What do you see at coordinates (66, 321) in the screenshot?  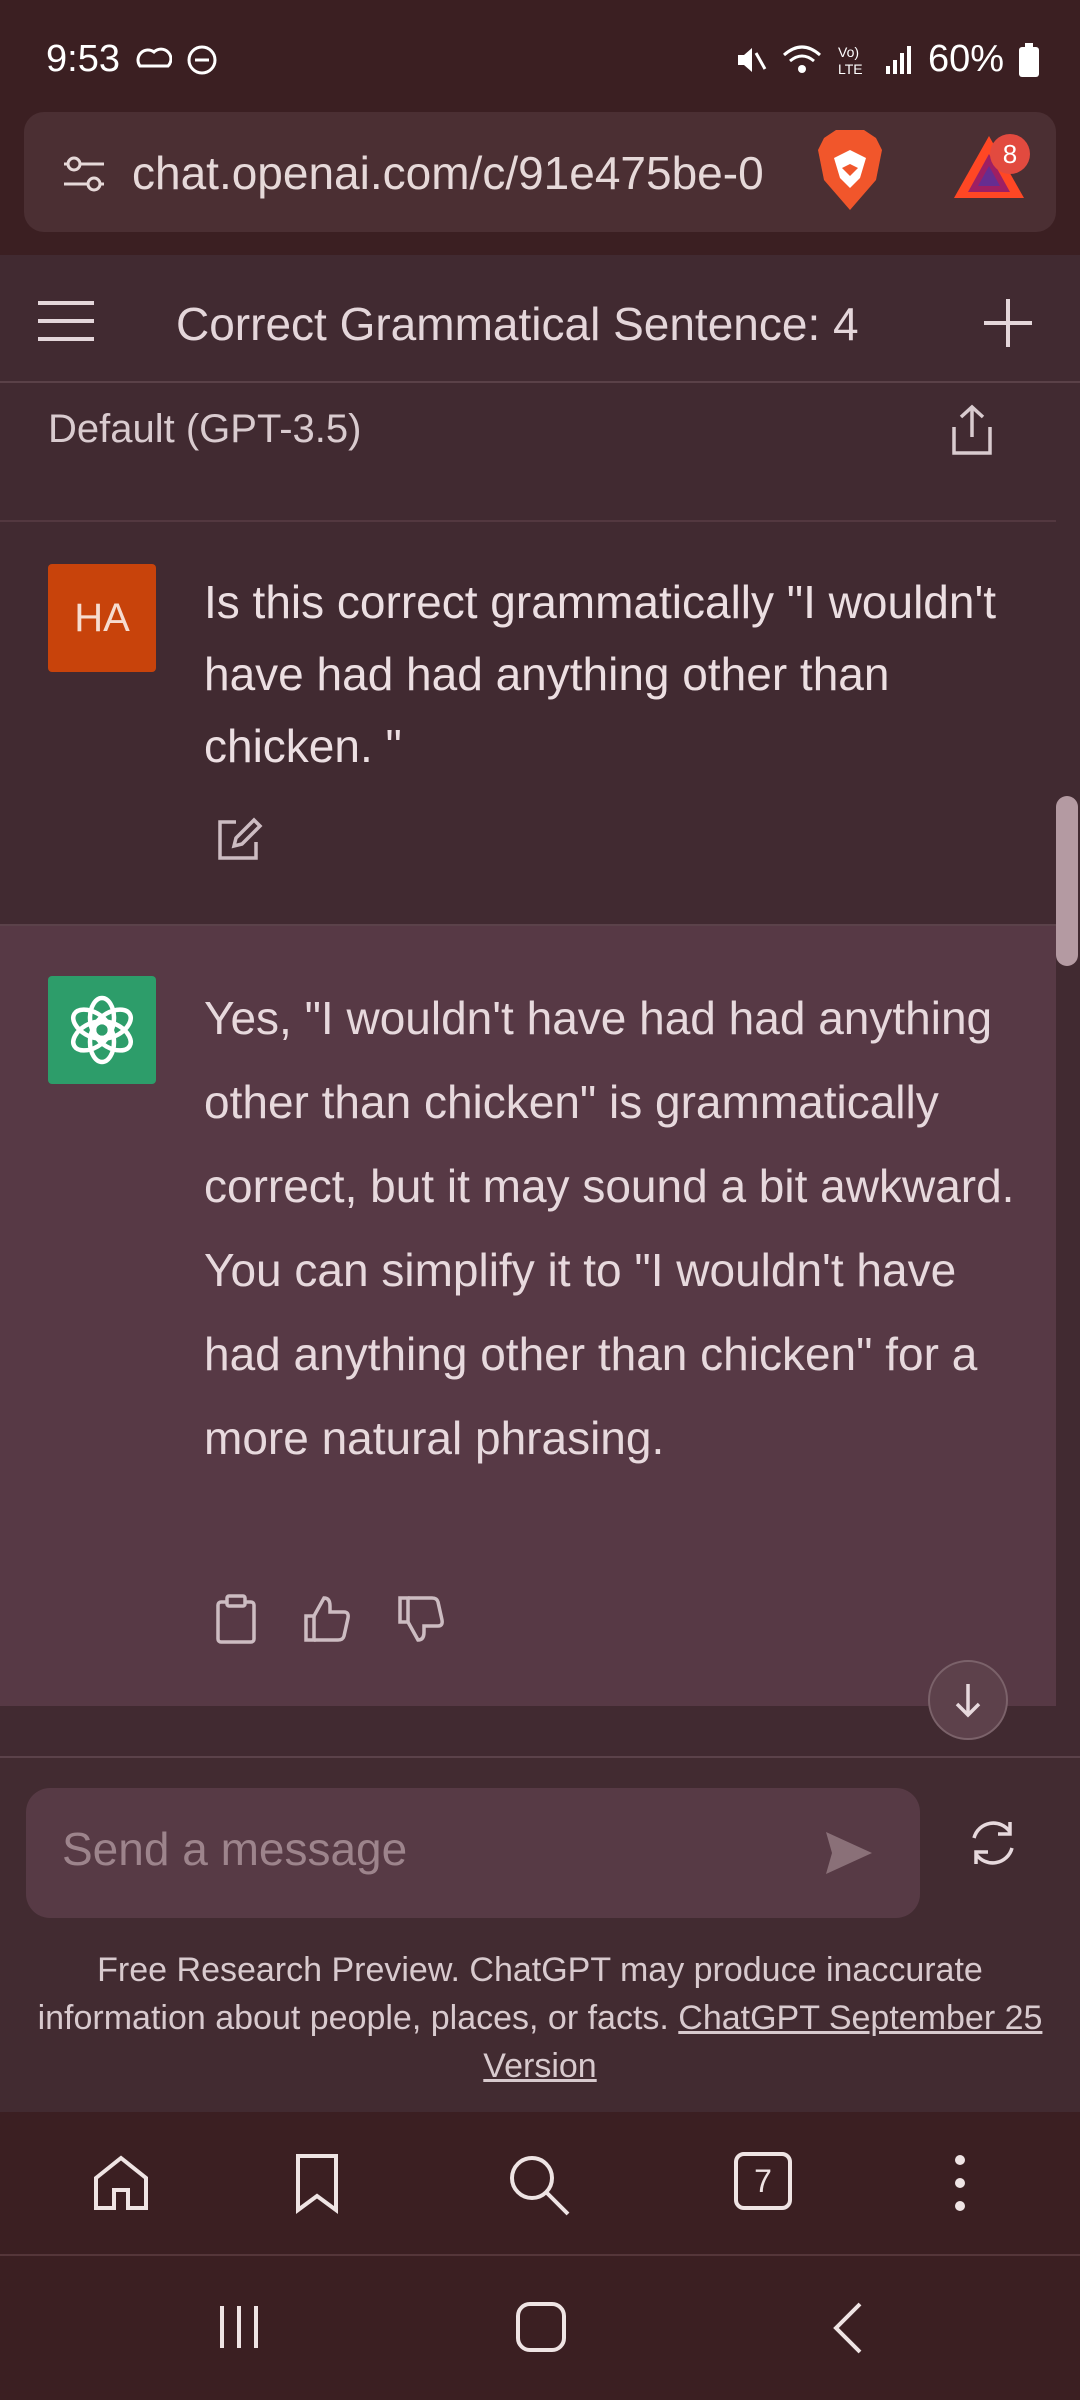 I see `menu-icon` at bounding box center [66, 321].